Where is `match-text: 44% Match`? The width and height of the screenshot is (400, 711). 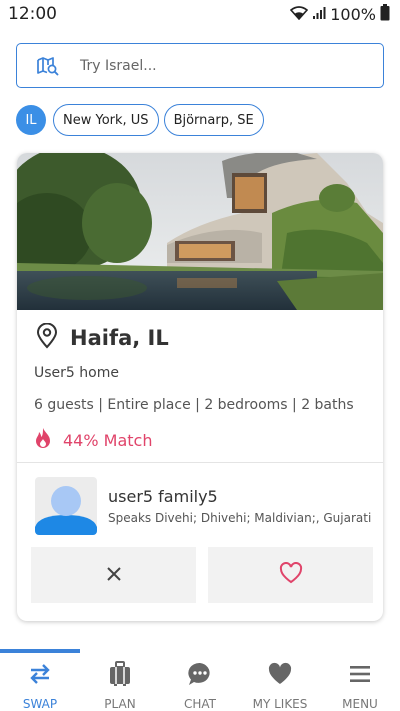
match-text: 44% Match is located at coordinates (108, 440).